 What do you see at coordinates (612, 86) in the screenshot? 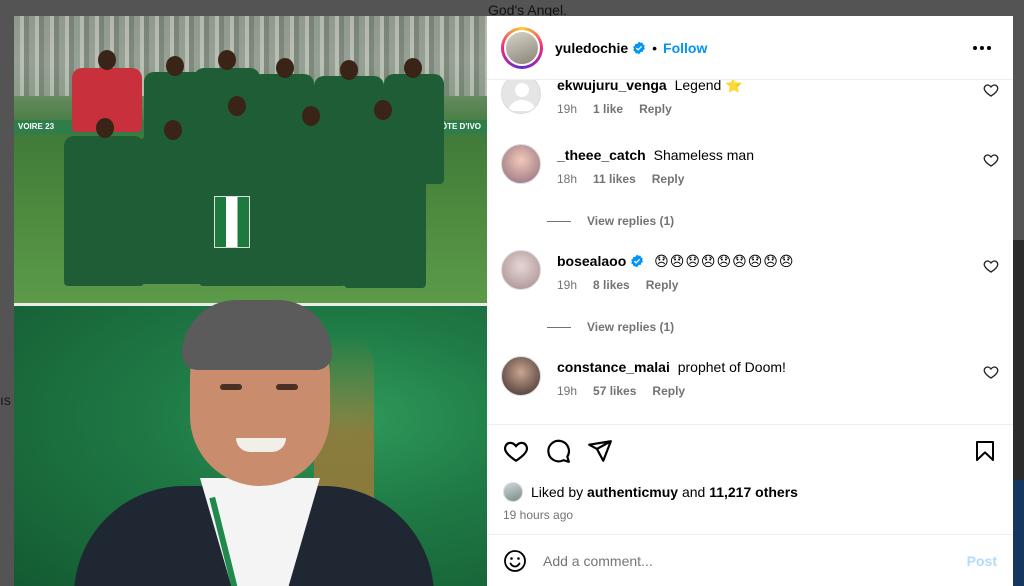
I see `comment-username: ekwujuru_venga` at bounding box center [612, 86].